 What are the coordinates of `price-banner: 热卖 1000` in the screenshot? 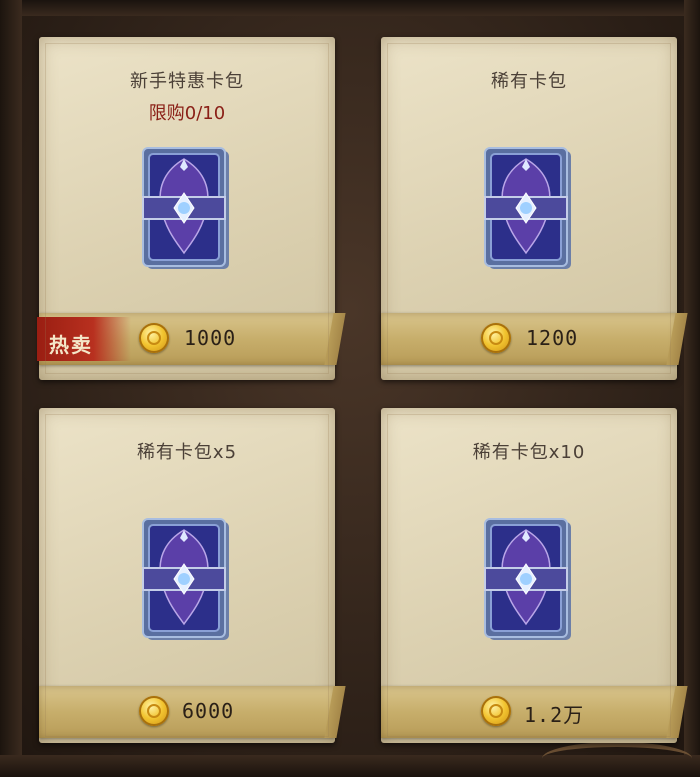 It's located at (186, 339).